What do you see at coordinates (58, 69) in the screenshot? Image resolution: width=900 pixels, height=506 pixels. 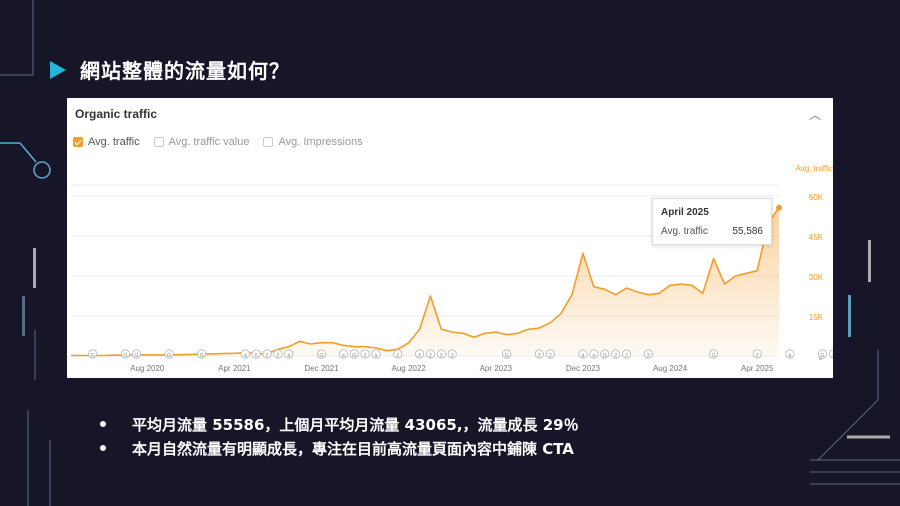 I see `play-icon` at bounding box center [58, 69].